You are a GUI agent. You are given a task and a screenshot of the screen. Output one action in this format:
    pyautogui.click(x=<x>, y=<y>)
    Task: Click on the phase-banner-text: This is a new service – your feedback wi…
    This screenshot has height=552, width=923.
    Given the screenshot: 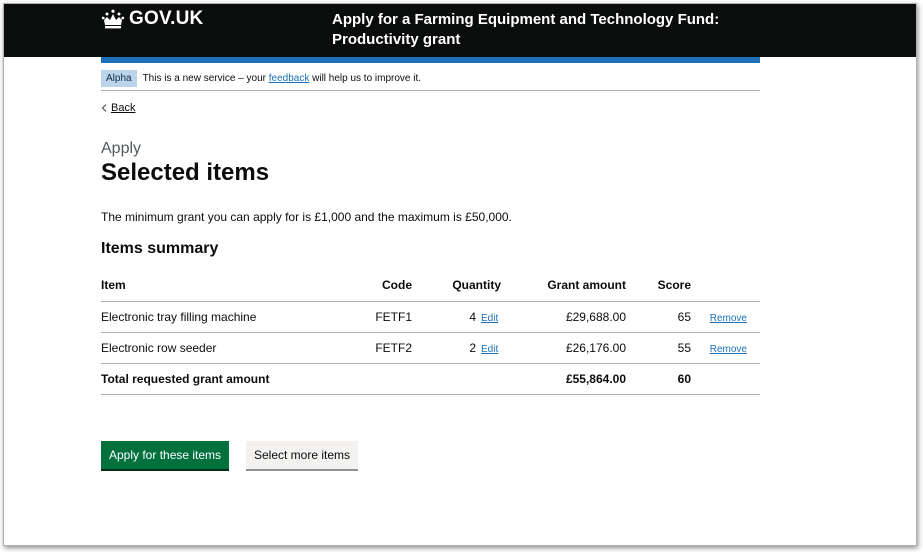 What is the action you would take?
    pyautogui.click(x=282, y=78)
    